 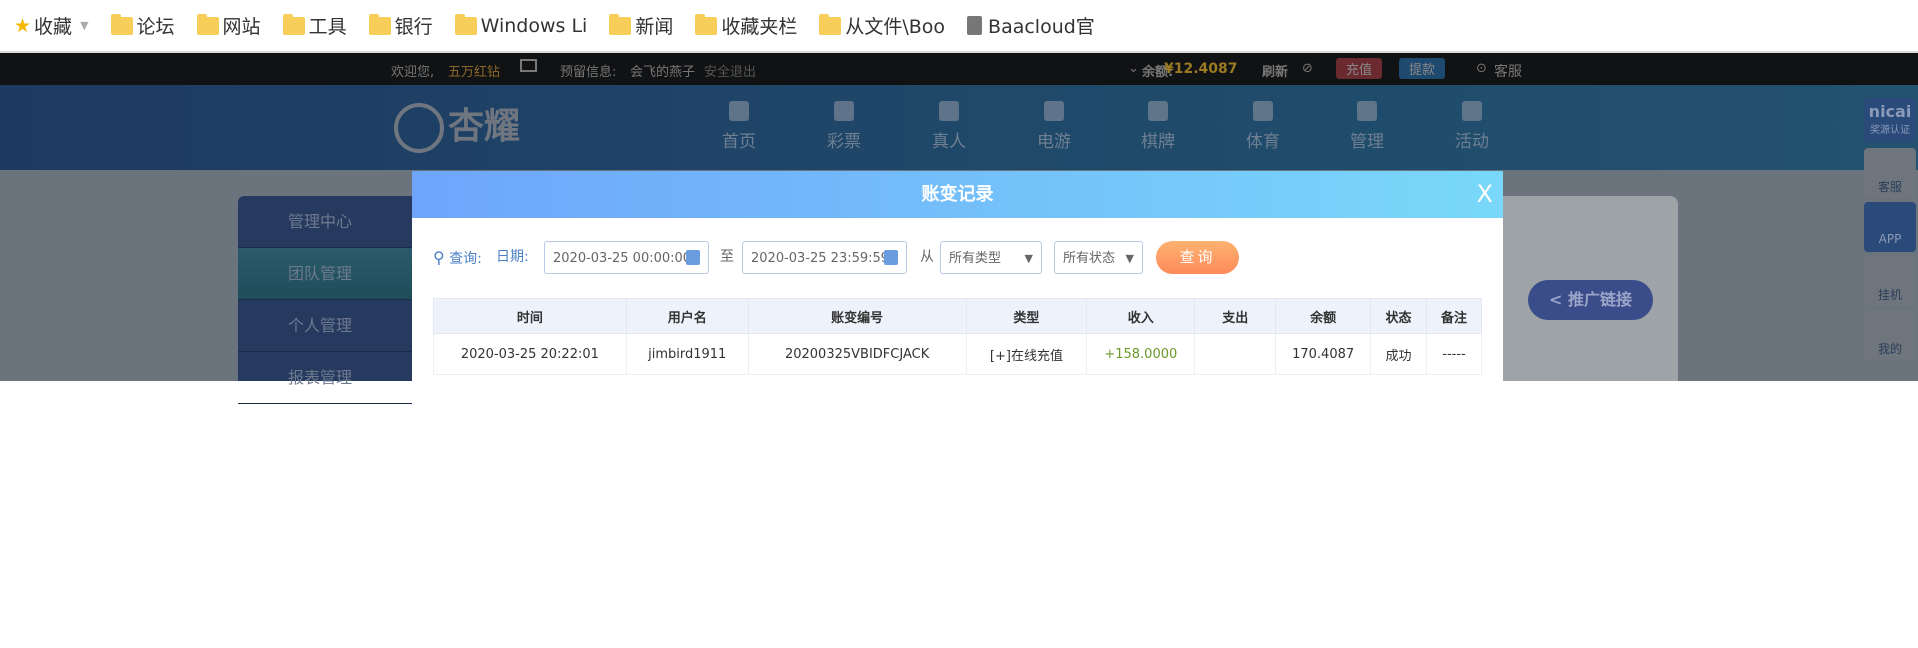 I want to click on users-icon, so click(x=1367, y=111).